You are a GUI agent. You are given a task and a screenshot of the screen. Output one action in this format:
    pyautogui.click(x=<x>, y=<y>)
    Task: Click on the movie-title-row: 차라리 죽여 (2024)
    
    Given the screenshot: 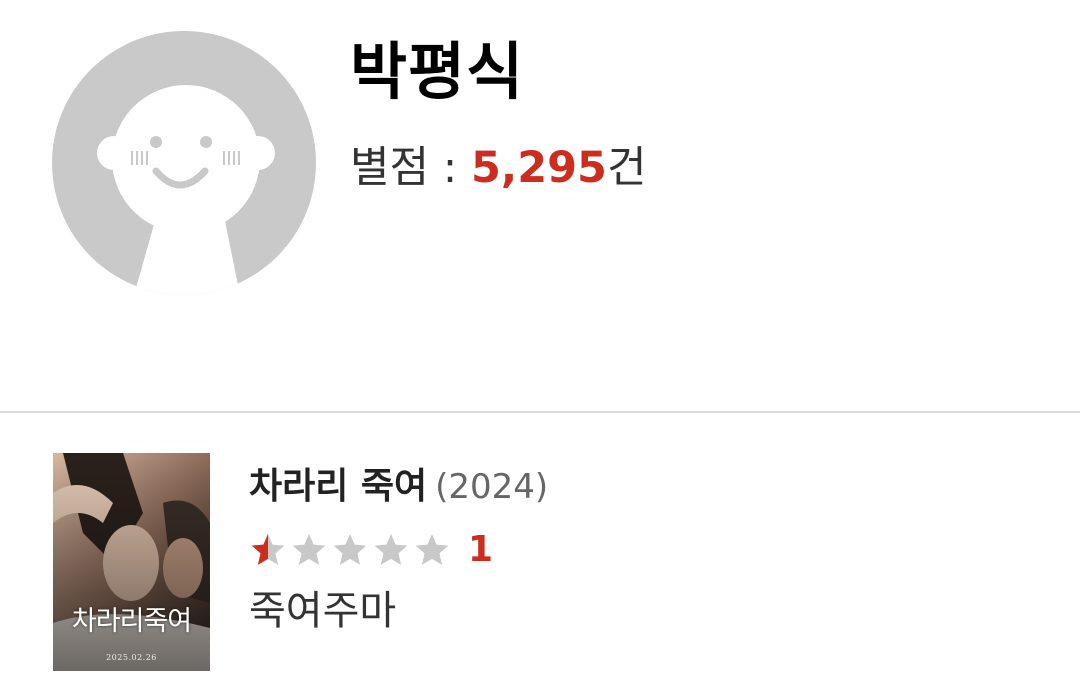 What is the action you would take?
    pyautogui.click(x=398, y=490)
    